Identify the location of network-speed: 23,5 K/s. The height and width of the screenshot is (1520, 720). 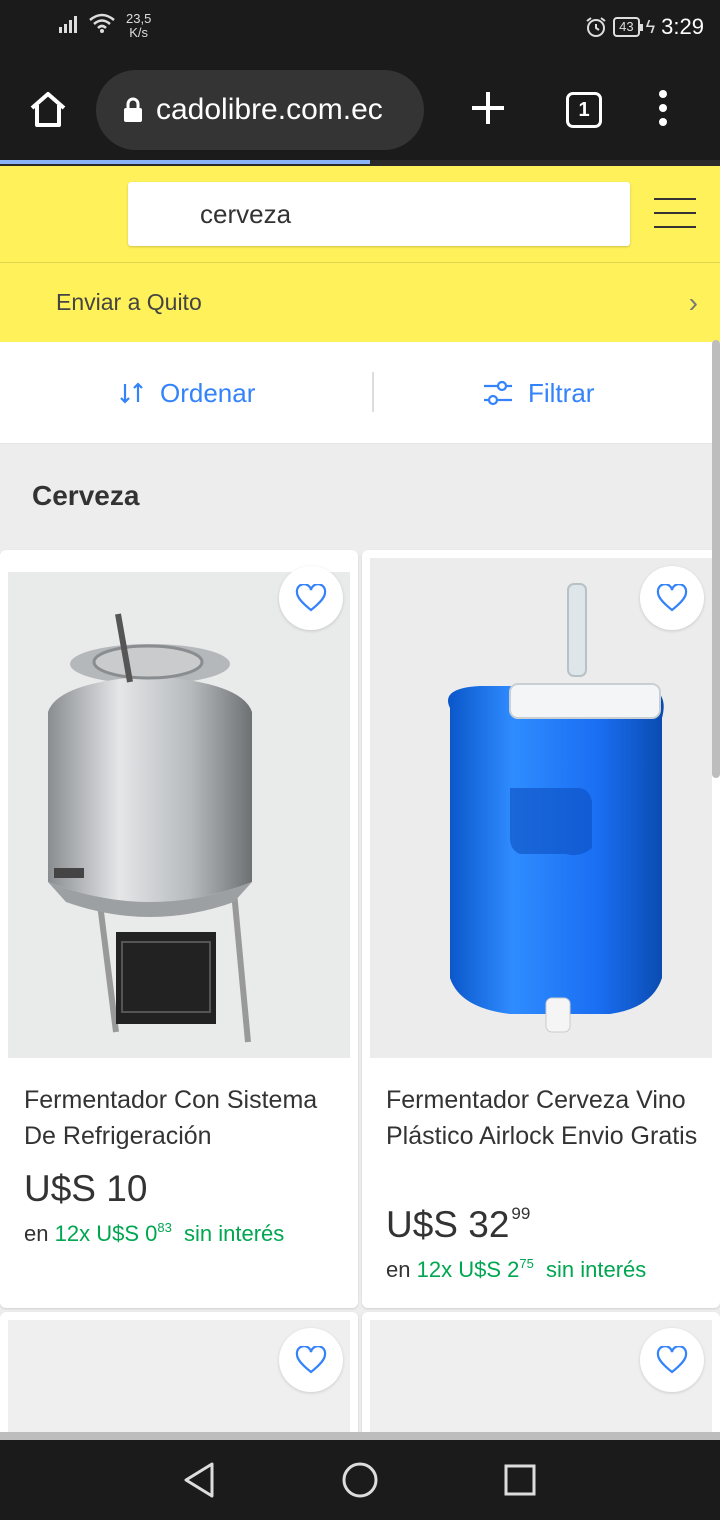
(138, 26).